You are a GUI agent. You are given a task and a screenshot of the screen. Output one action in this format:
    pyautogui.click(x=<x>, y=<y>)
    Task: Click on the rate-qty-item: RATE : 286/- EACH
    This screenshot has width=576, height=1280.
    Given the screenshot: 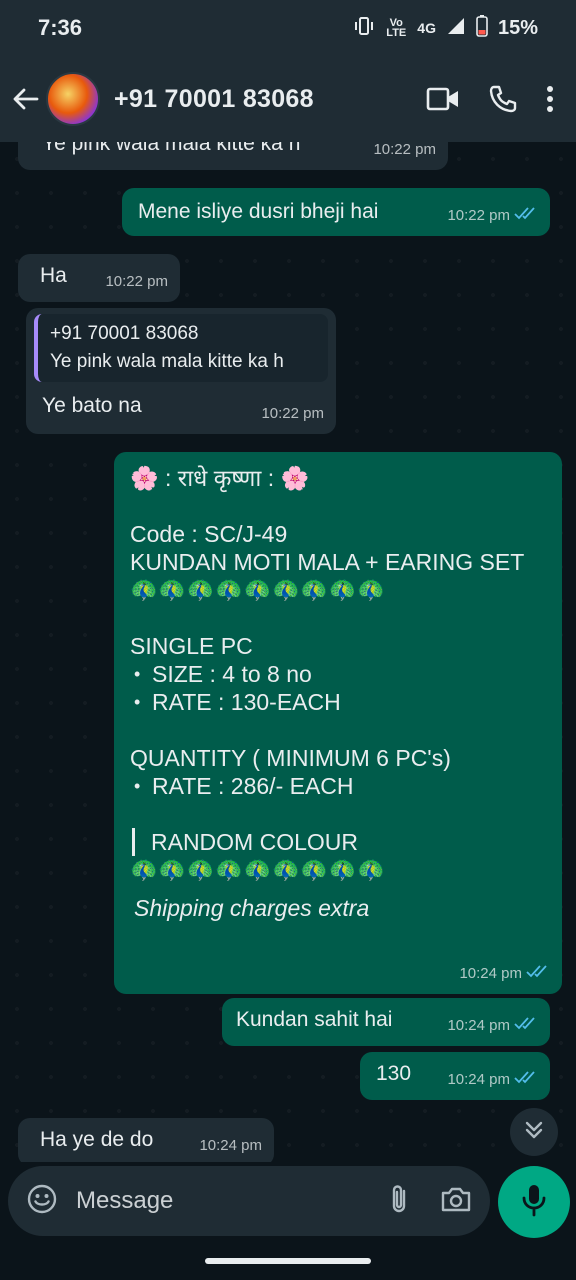 What is the action you would take?
    pyautogui.click(x=338, y=786)
    